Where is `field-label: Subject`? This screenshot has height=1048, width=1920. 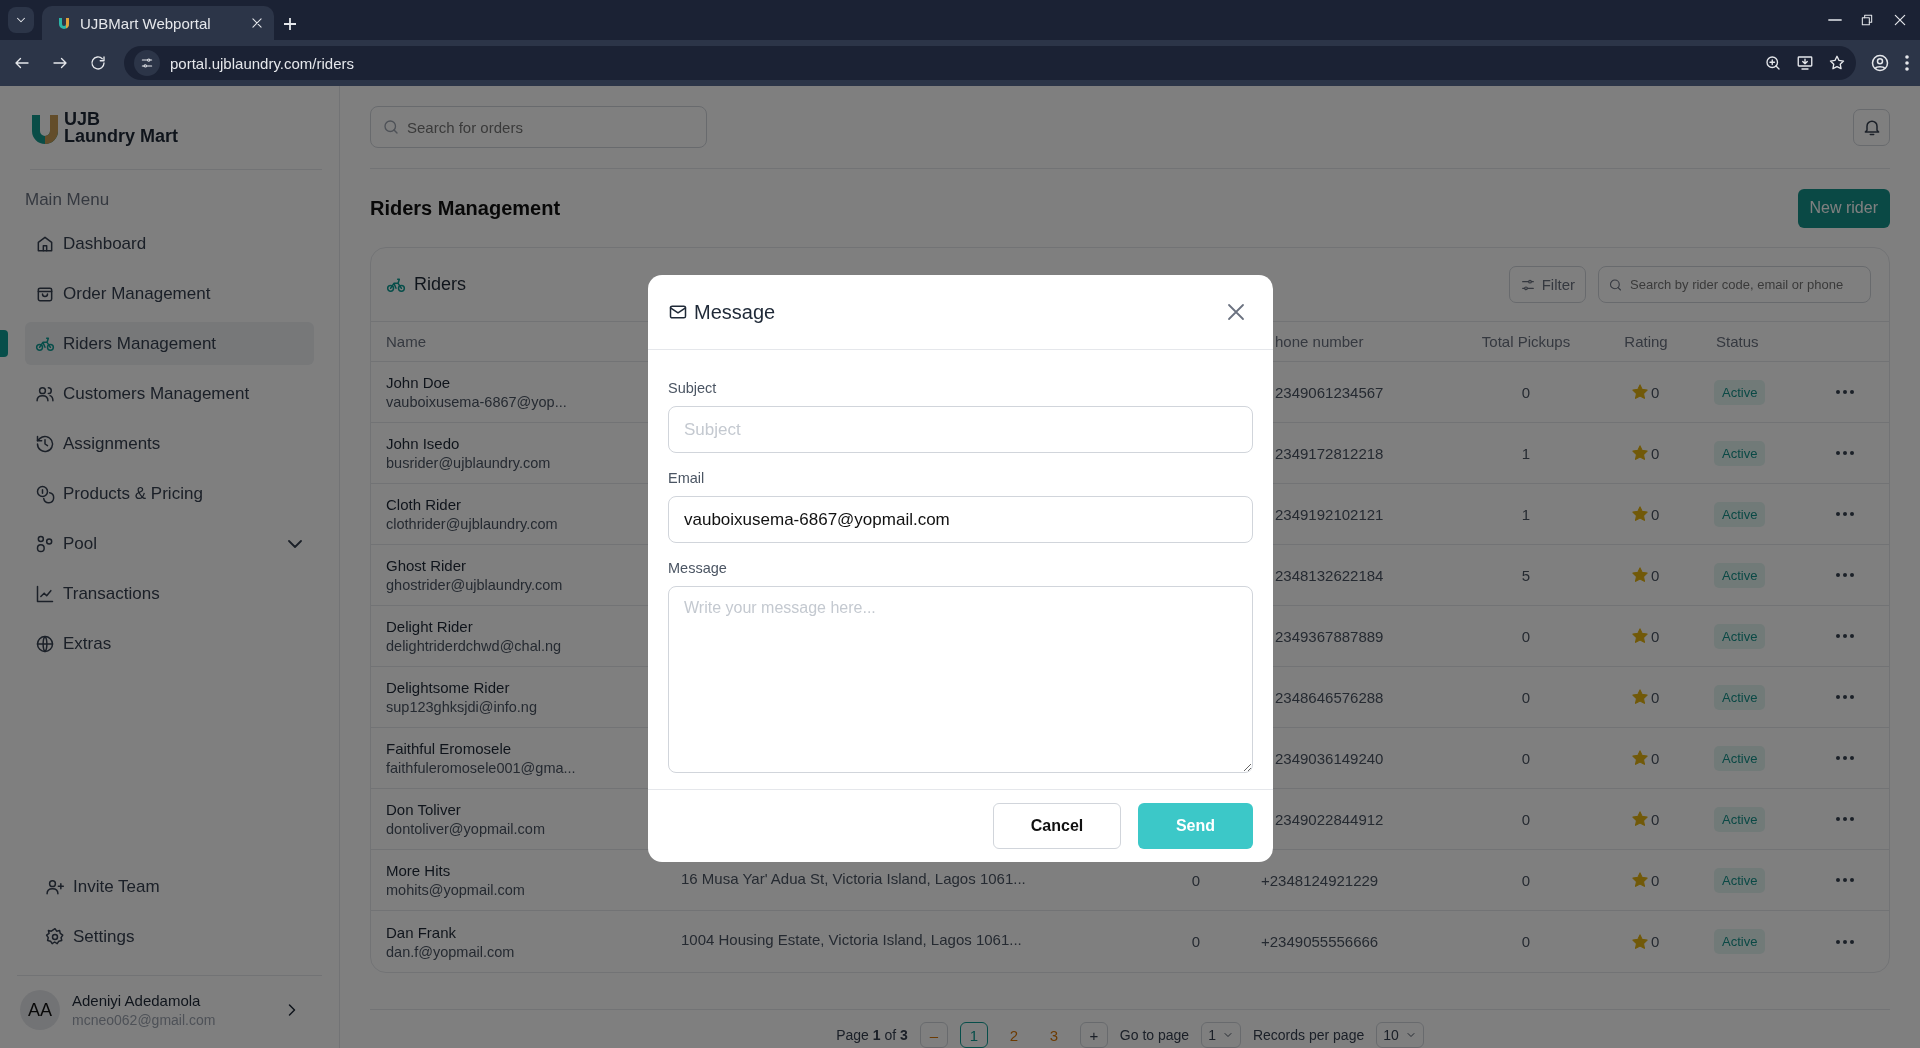 field-label: Subject is located at coordinates (692, 388).